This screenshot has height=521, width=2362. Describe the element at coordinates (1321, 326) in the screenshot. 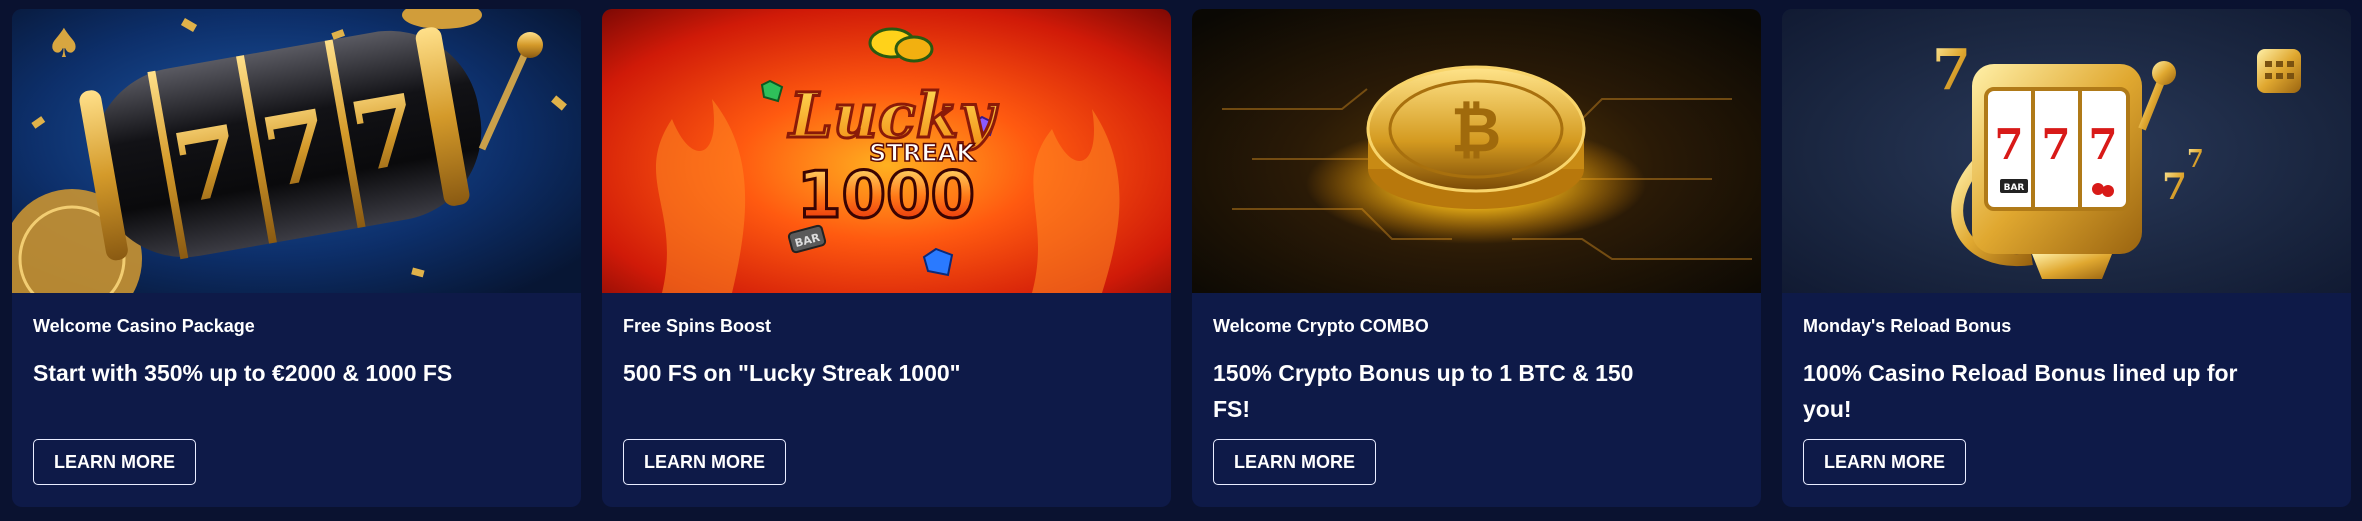

I see `promo-category: Welcome Crypto COMBO` at that location.